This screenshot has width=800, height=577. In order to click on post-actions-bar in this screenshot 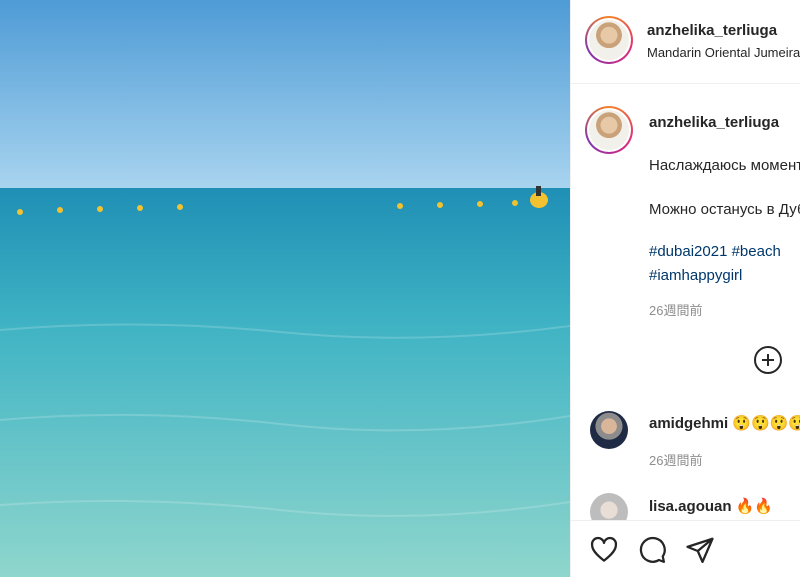, I will do `click(685, 548)`.